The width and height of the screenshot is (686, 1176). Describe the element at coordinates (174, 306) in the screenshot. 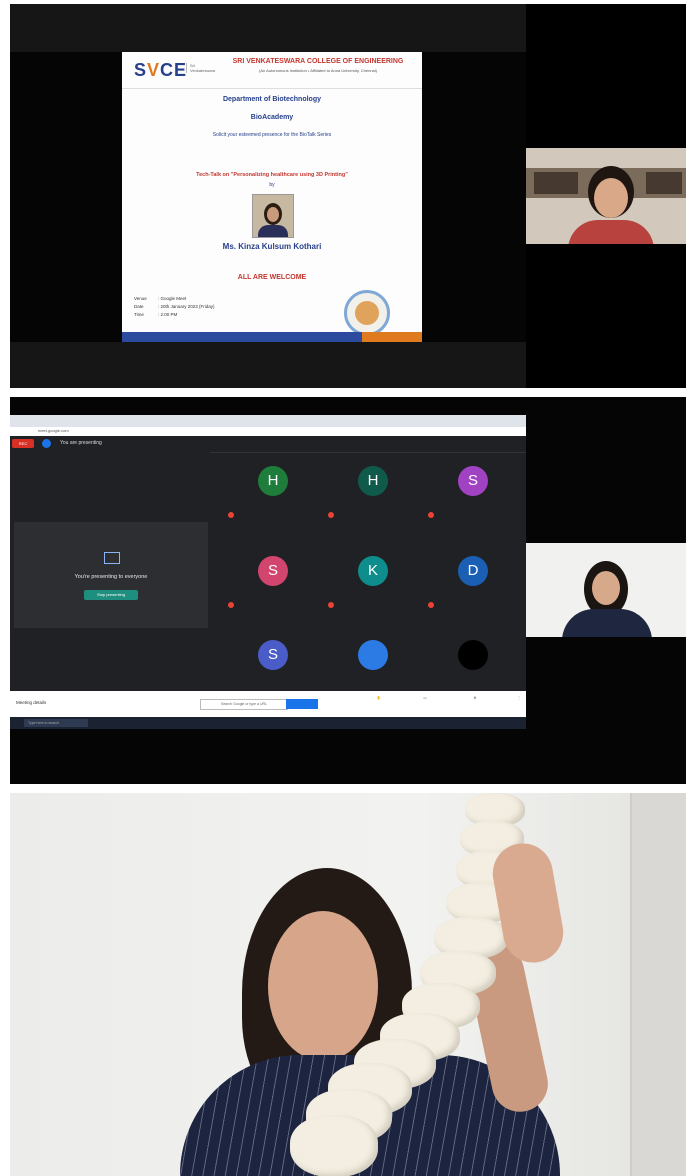

I see `date-line: Date: 20th January 2023 (Friday)` at that location.